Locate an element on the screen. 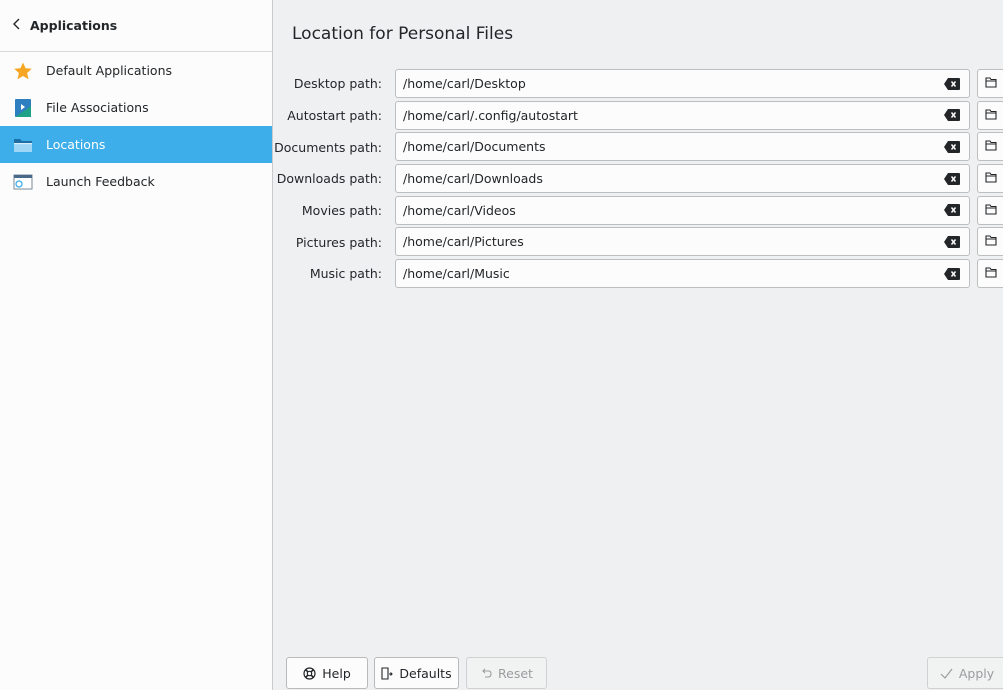 This screenshot has height=690, width=1003. sidebar-item-label: Locations is located at coordinates (76, 144).